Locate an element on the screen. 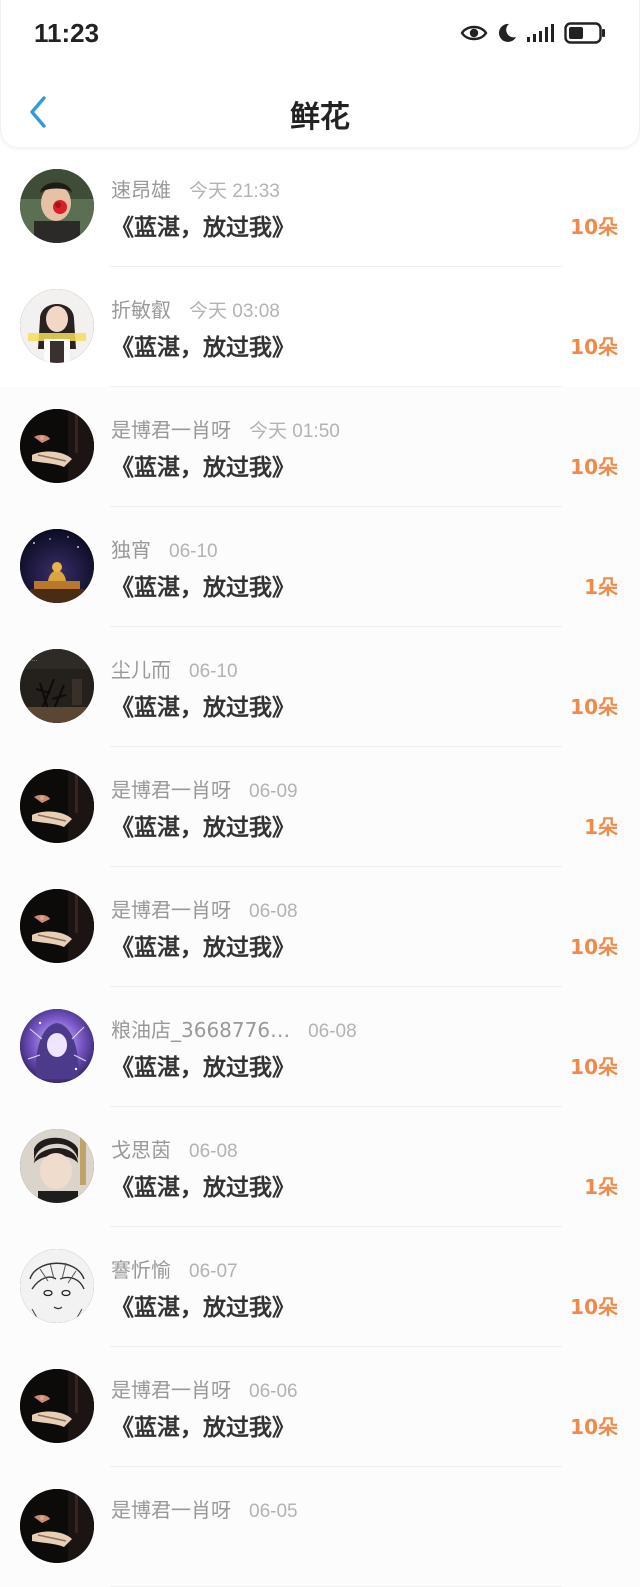 The image size is (640, 1587). item-meta: 是博君一肖呀 06-09 is located at coordinates (204, 788).